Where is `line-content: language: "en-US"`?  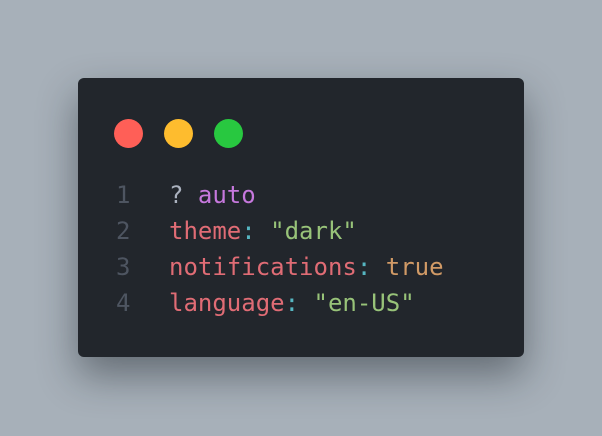
line-content: language: "en-US" is located at coordinates (292, 303).